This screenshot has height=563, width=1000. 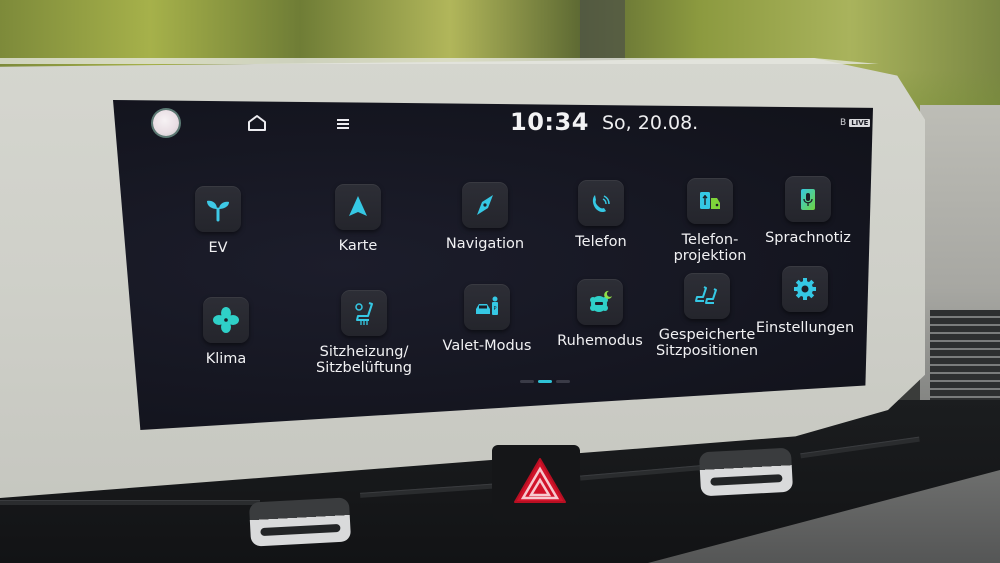 I want to click on home-icon, so click(x=257, y=123).